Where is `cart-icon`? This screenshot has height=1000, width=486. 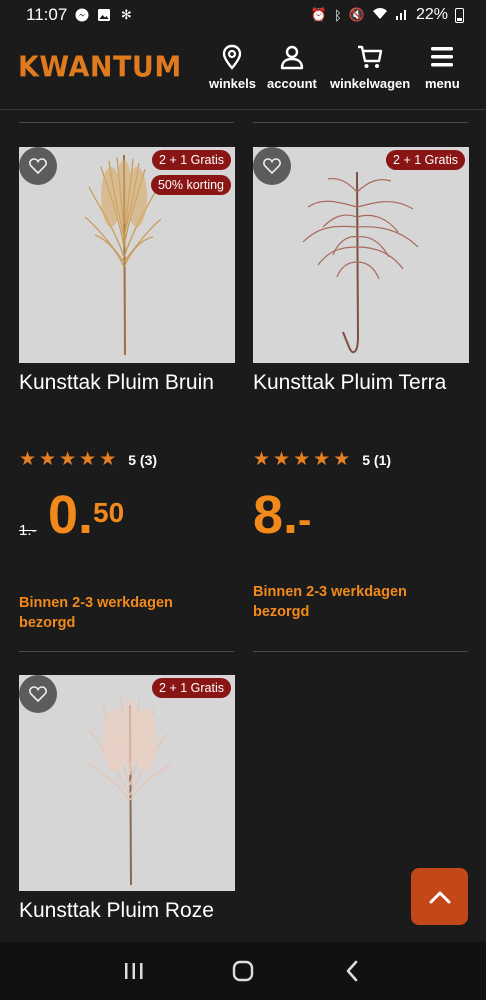 cart-icon is located at coordinates (370, 56).